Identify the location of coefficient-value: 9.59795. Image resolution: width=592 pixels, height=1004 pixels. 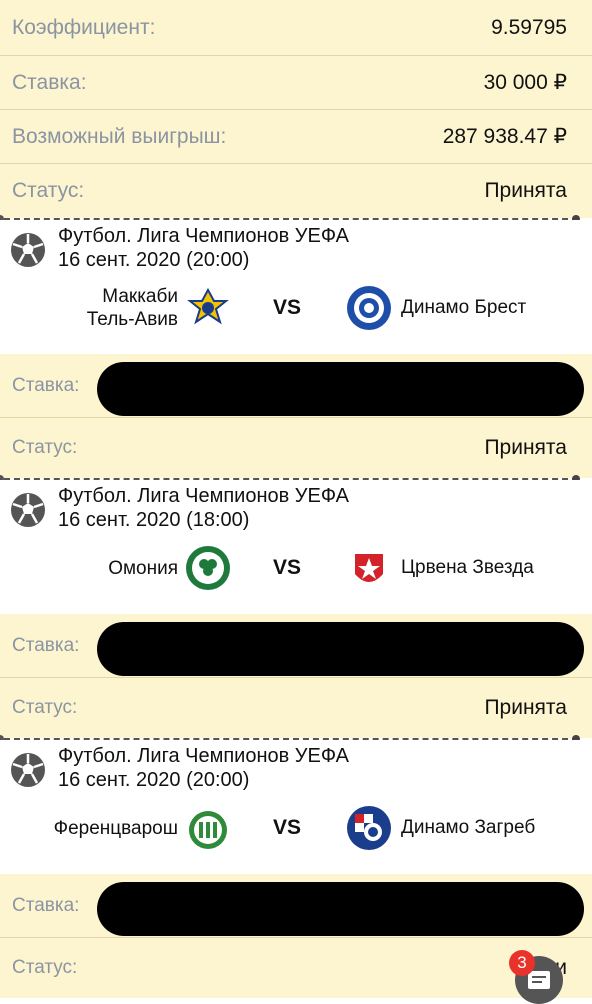
(529, 27).